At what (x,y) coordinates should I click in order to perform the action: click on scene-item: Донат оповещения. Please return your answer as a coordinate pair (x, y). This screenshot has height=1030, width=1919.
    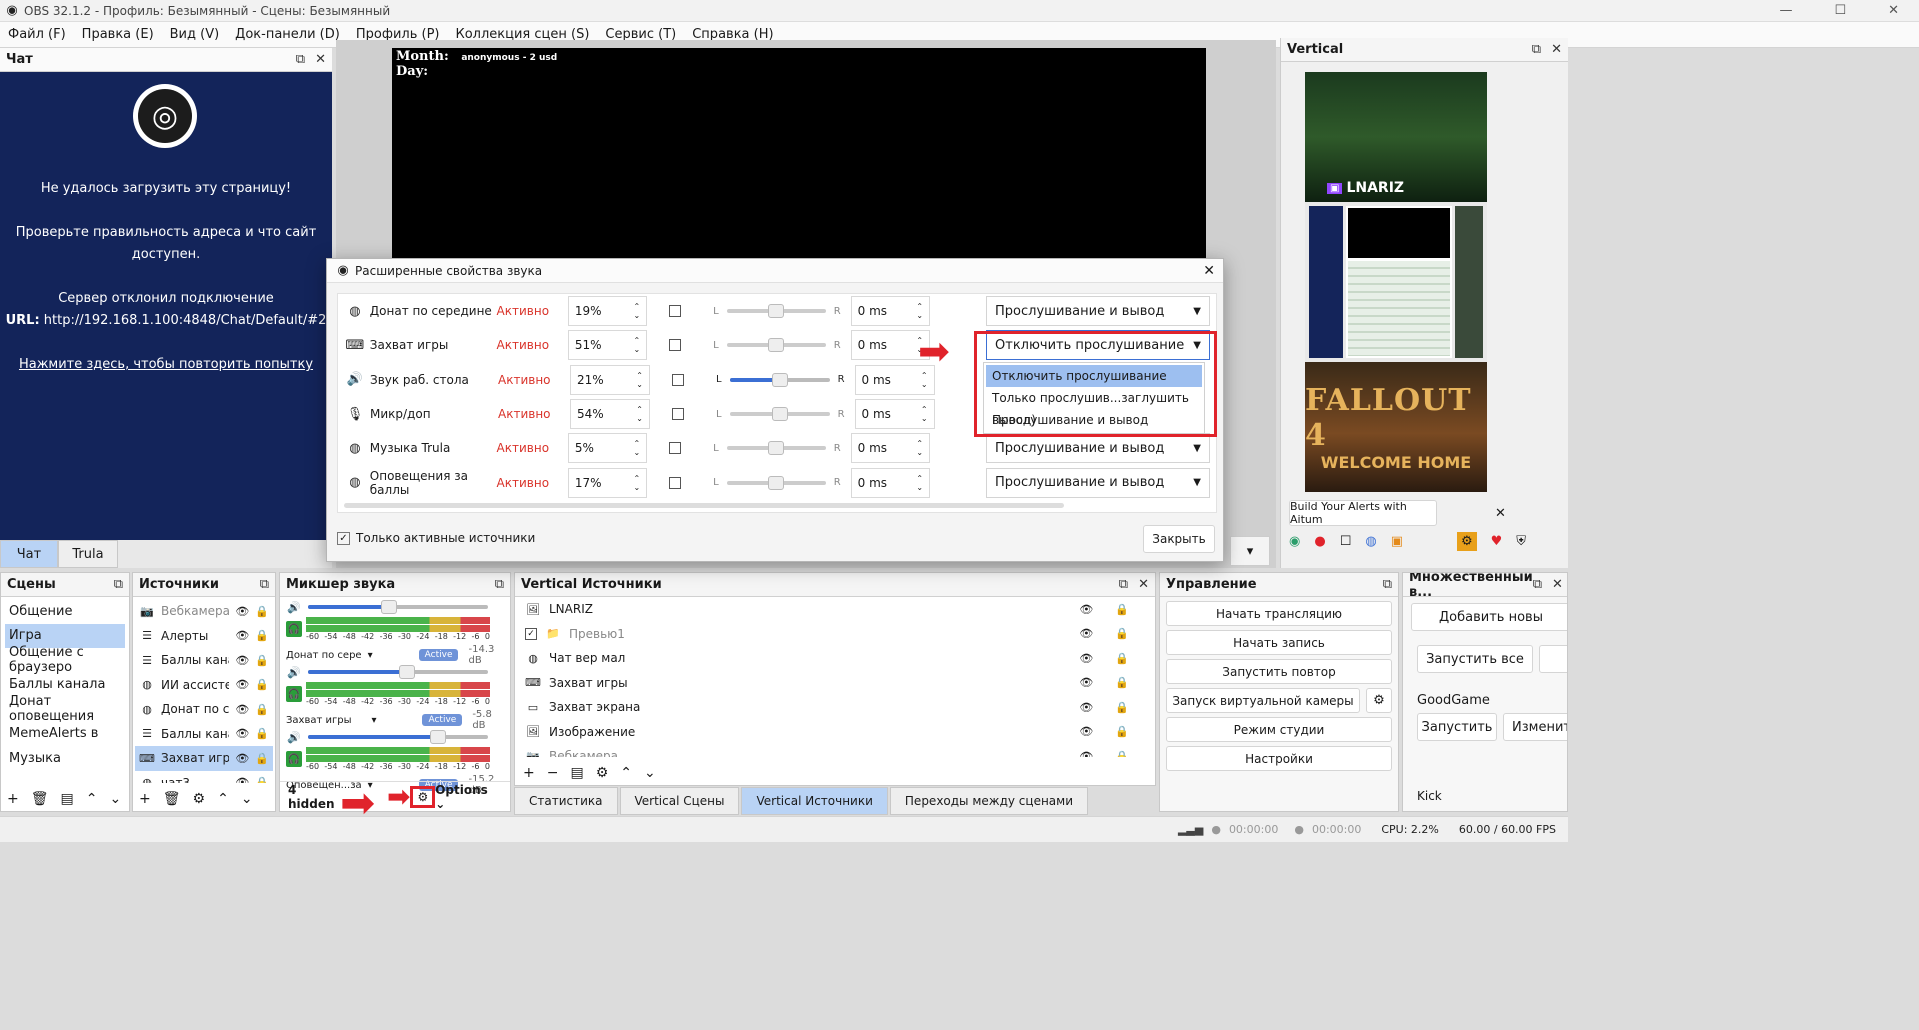
    Looking at the image, I should click on (65, 709).